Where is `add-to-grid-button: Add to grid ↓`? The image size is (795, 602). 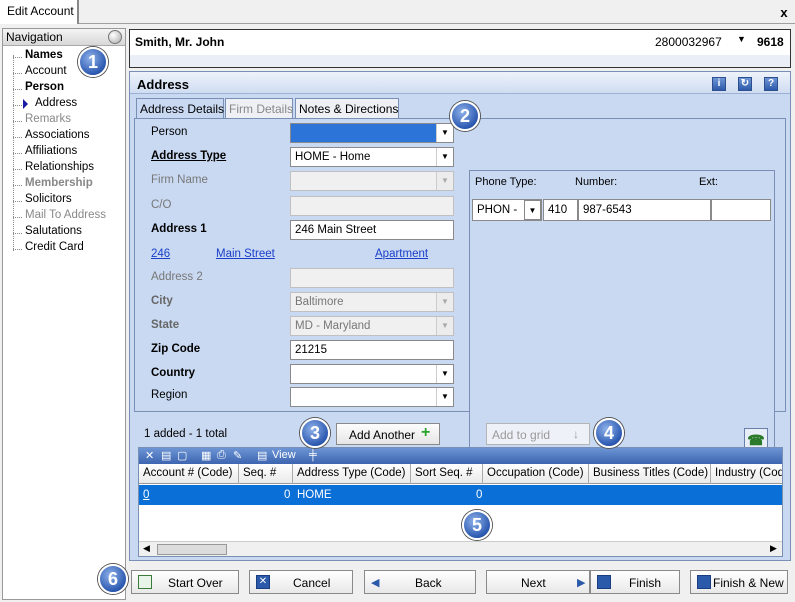
add-to-grid-button: Add to grid ↓ is located at coordinates (538, 434).